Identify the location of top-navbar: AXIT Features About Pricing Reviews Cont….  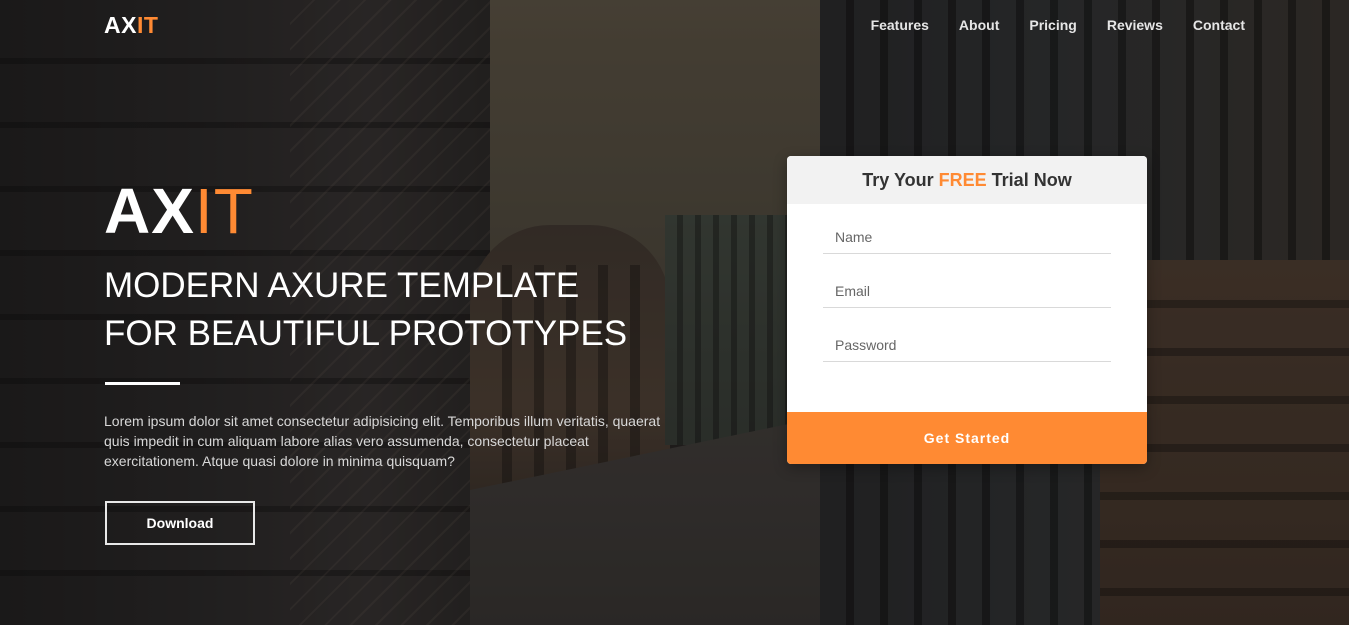
(674, 25).